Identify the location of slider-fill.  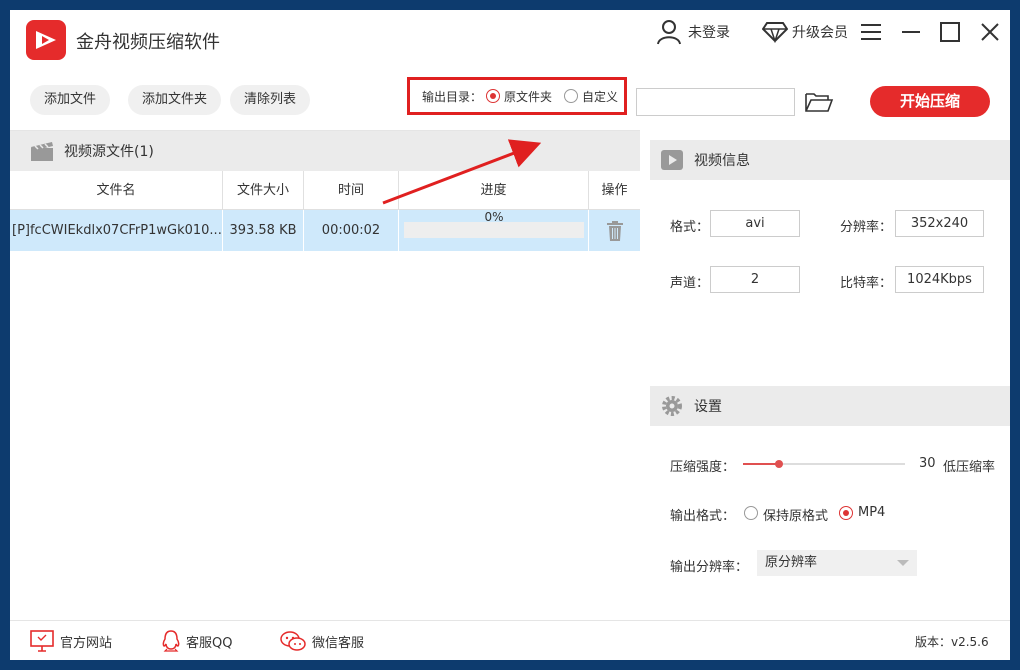
(761, 464).